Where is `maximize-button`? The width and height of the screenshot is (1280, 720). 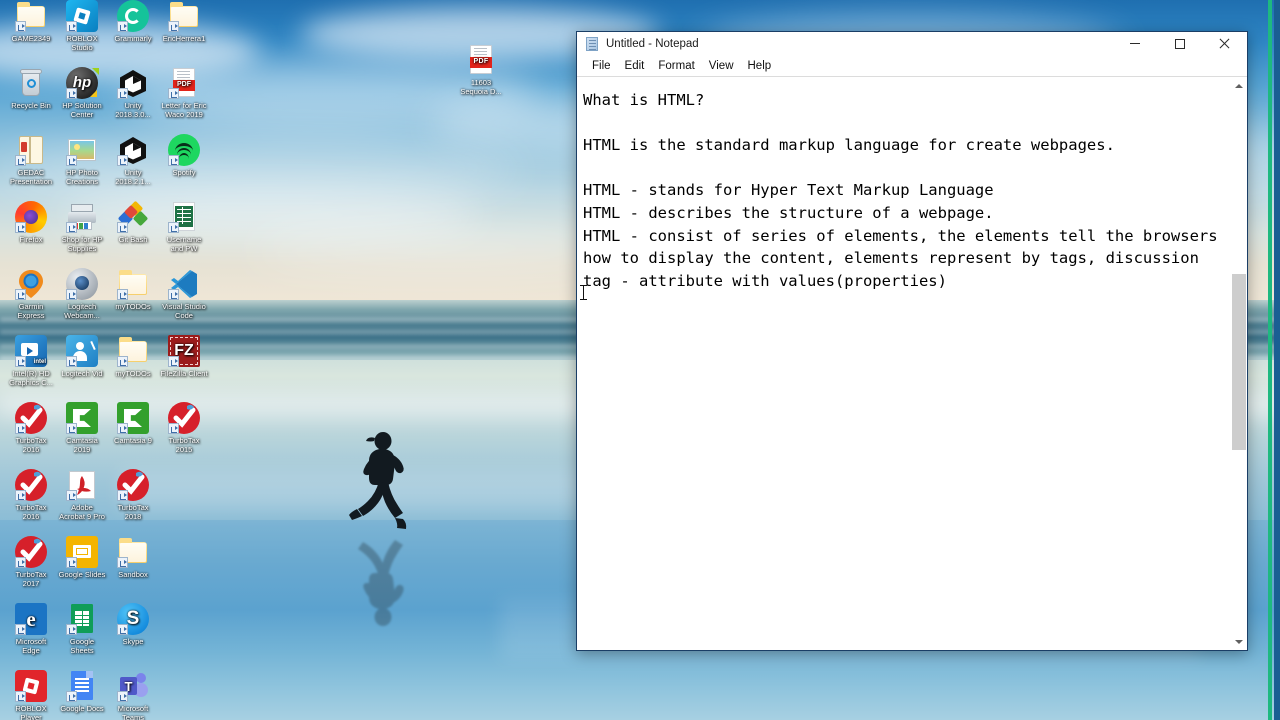 maximize-button is located at coordinates (1179, 44).